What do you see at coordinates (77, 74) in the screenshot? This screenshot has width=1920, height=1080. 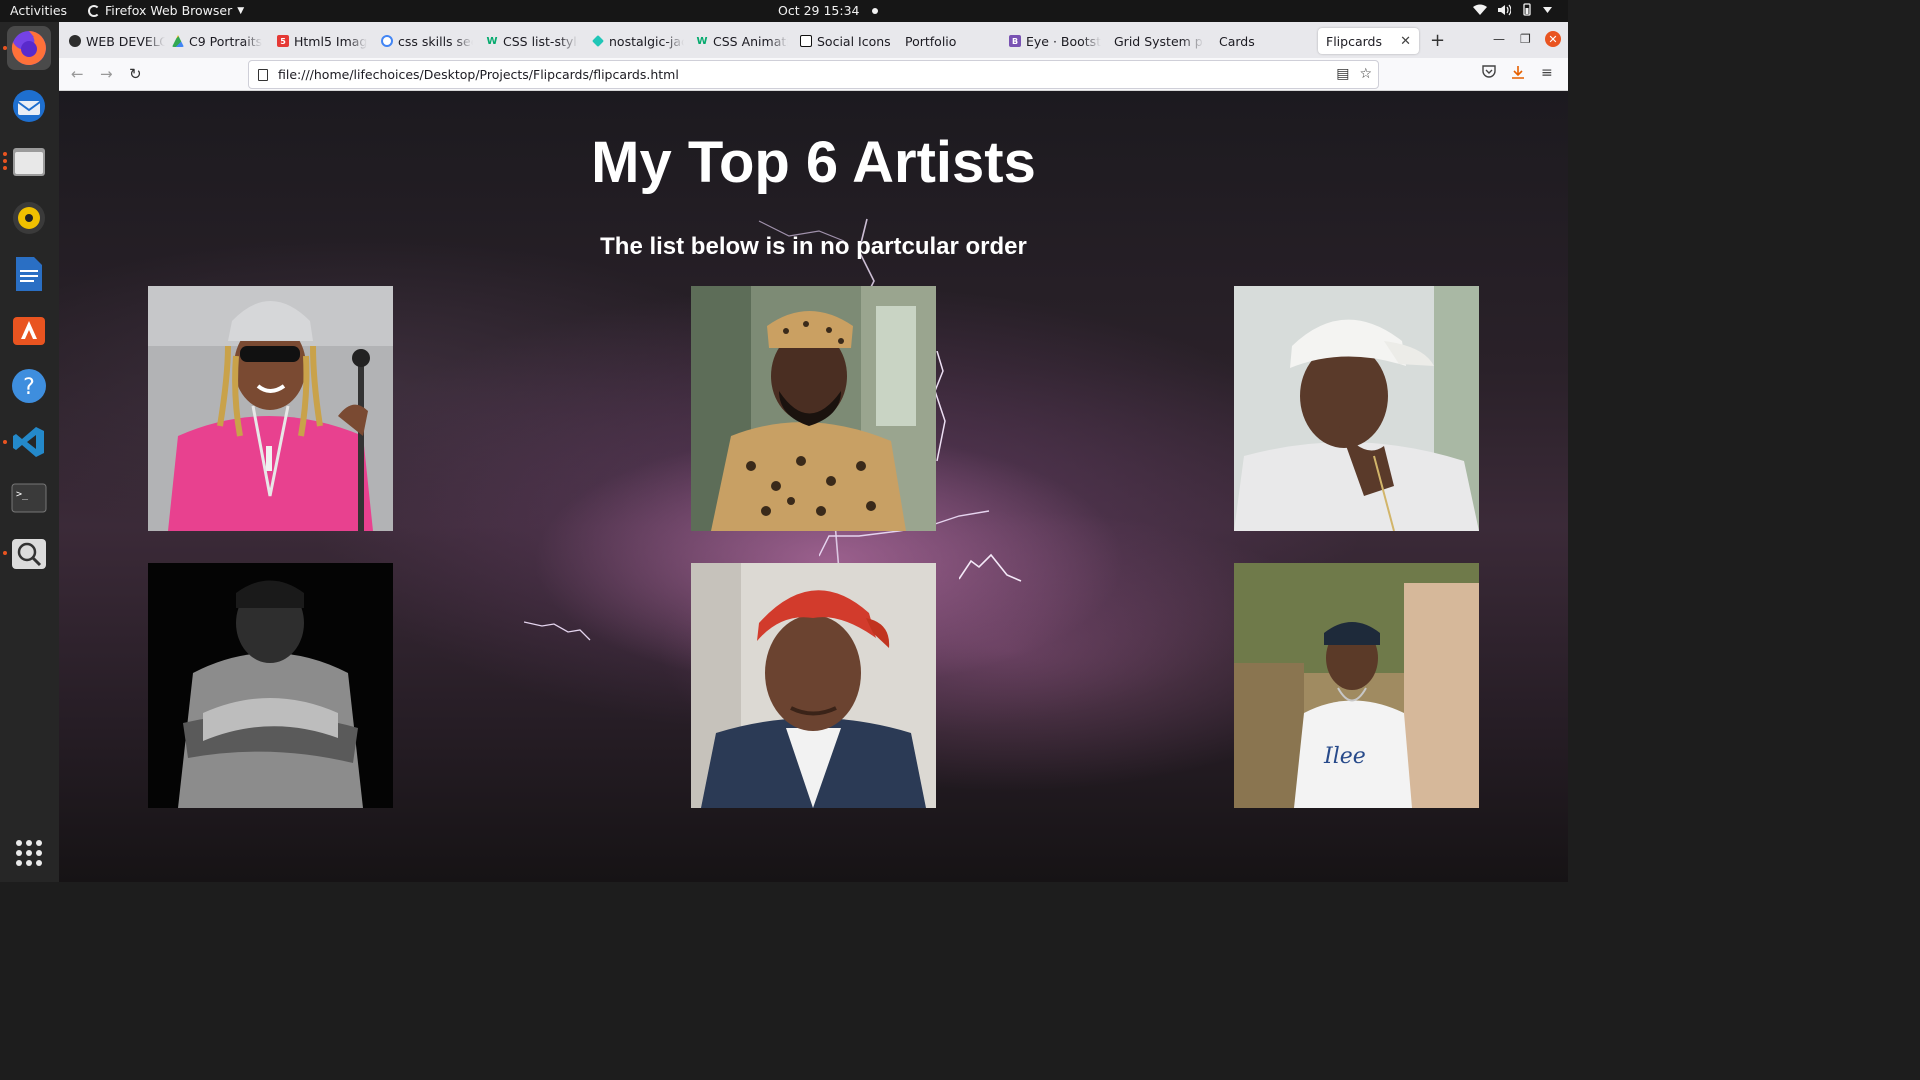 I see `back-arrow-icon: ←` at bounding box center [77, 74].